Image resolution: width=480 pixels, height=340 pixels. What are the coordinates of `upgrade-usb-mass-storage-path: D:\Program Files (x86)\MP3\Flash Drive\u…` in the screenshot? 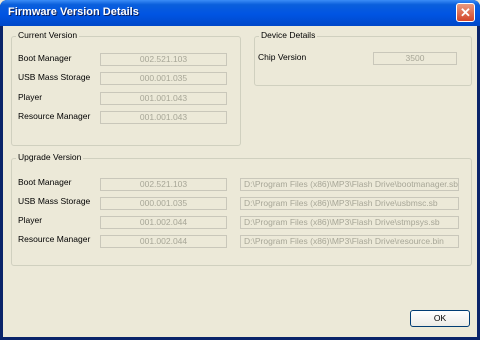 It's located at (349, 203).